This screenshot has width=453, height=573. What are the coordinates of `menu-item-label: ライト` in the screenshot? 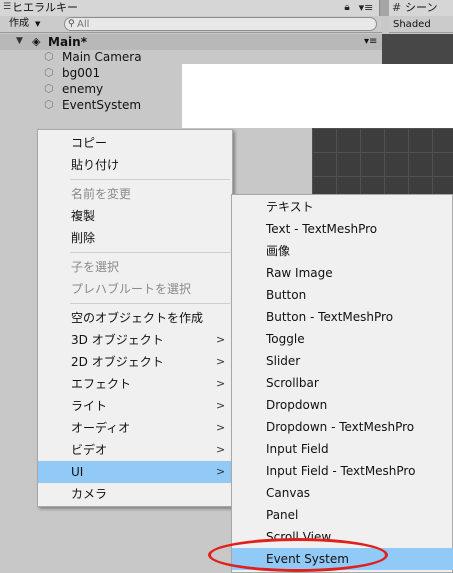 It's located at (89, 406).